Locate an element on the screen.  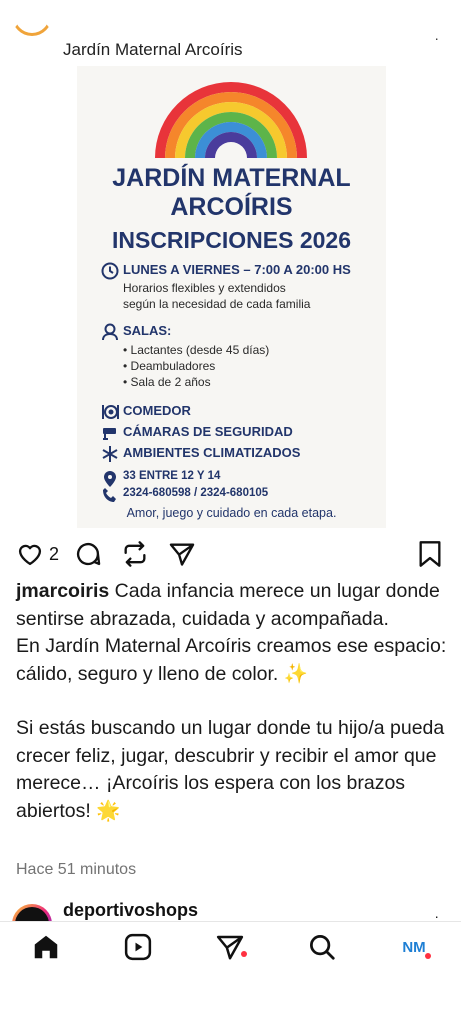
account-avatar is located at coordinates (32, 38).